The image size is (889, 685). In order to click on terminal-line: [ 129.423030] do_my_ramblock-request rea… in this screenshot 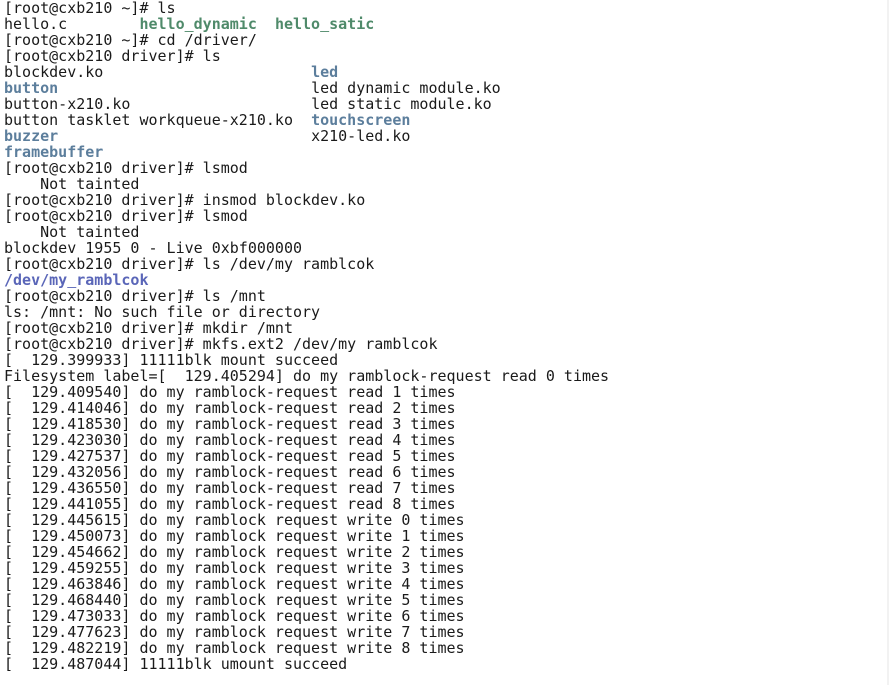, I will do `click(446, 440)`.